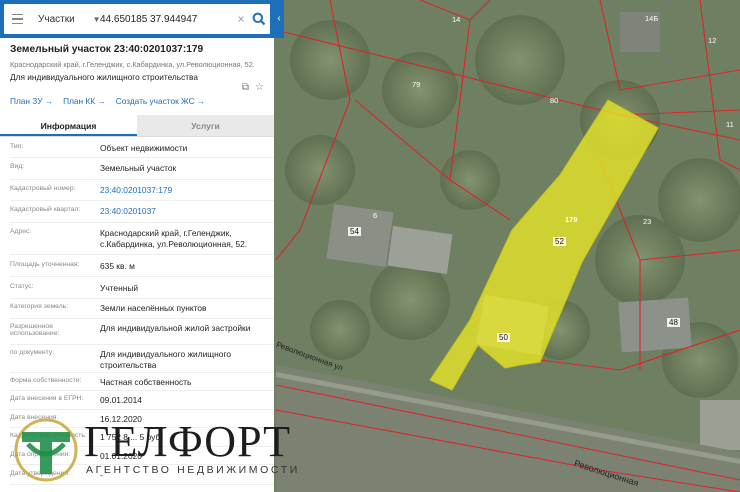  Describe the element at coordinates (107, 49) in the screenshot. I see `parcel-title: Земельный участок 23:40:0201037:179` at that location.